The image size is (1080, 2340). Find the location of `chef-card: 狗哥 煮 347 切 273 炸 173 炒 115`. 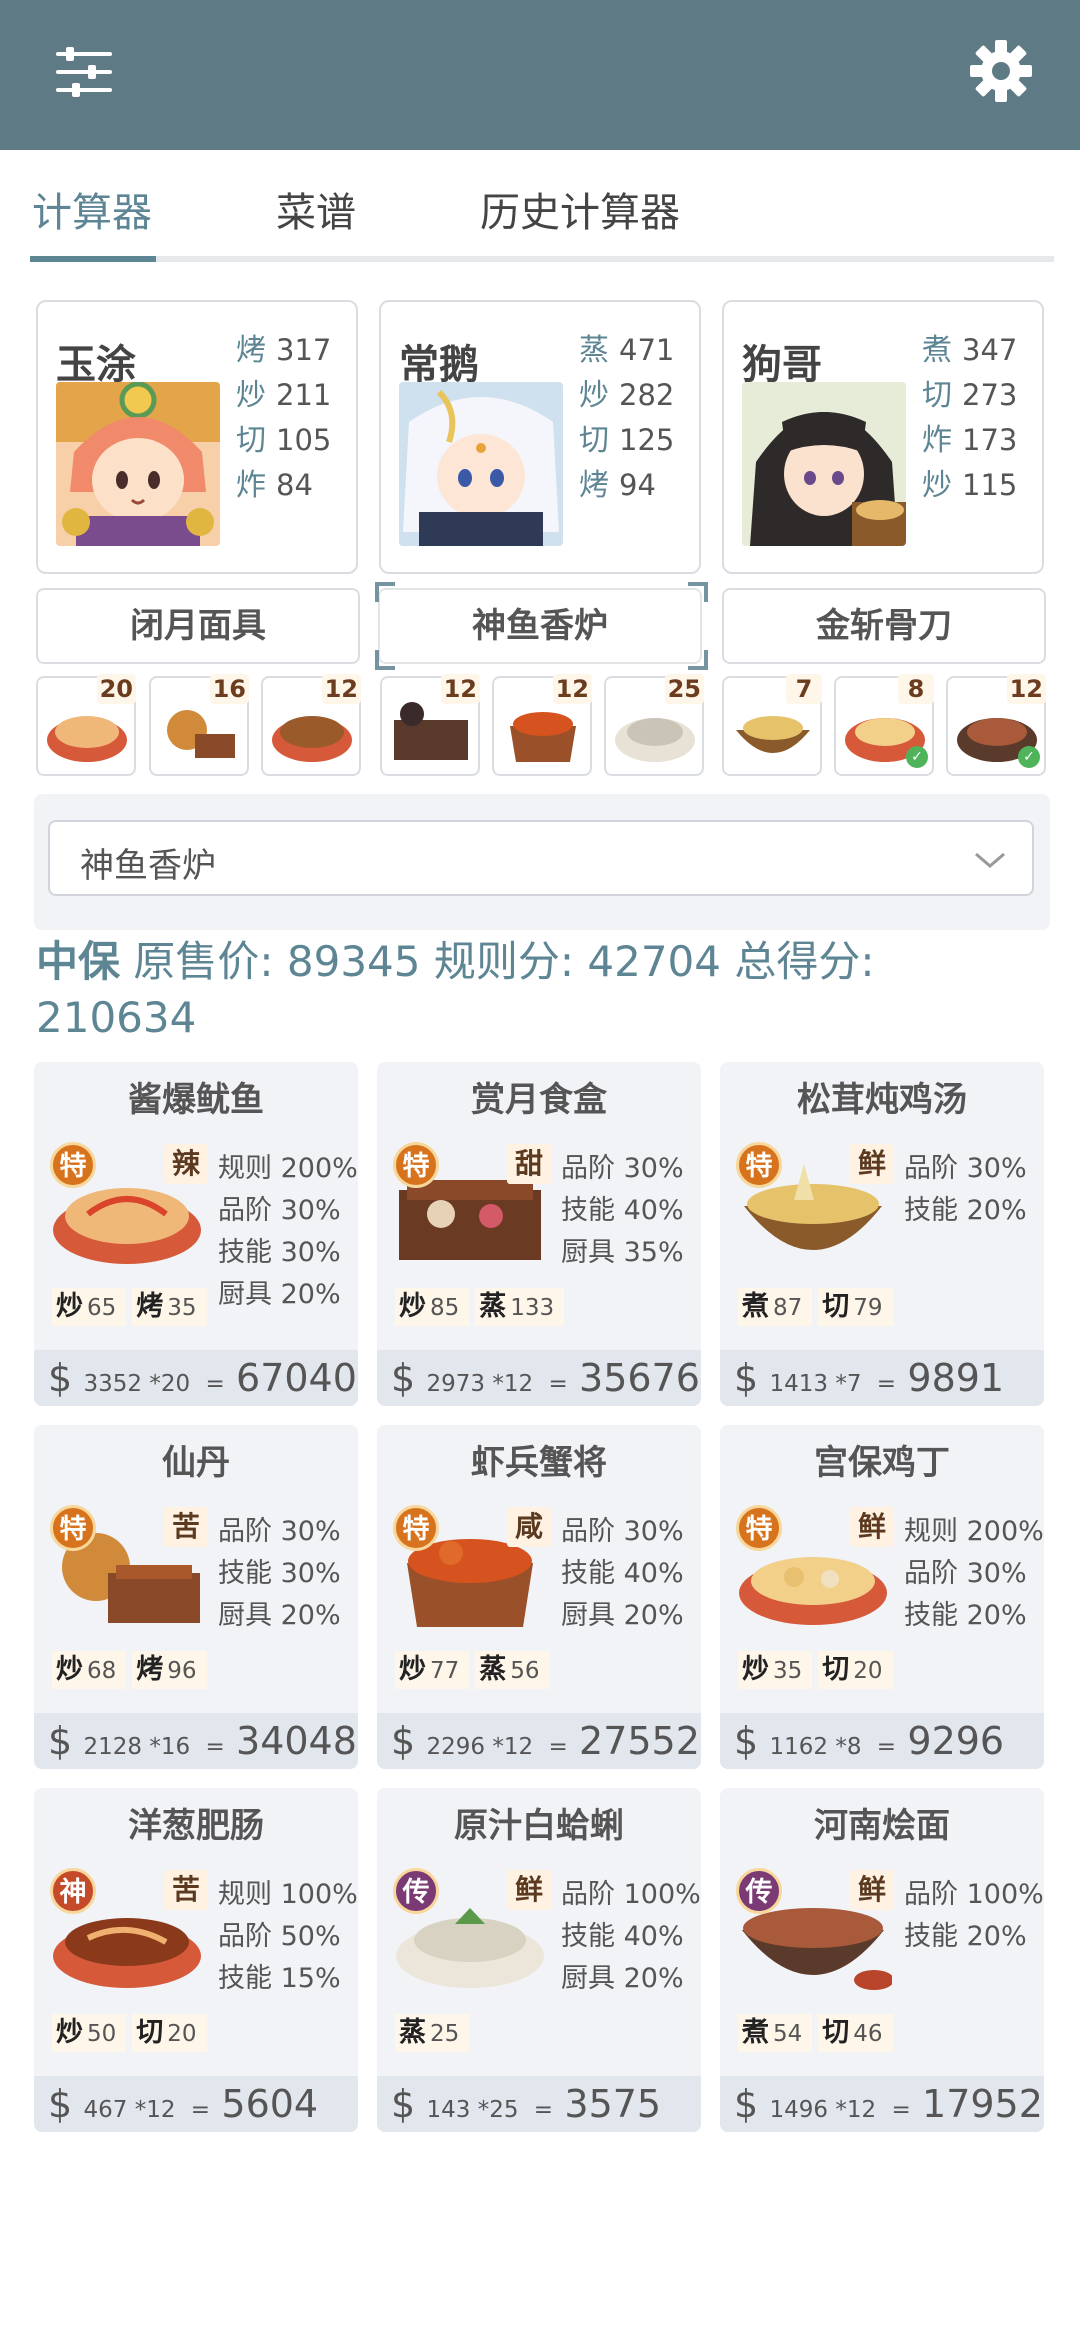

chef-card: 狗哥 煮 347 切 273 炸 173 炒 115 is located at coordinates (883, 437).